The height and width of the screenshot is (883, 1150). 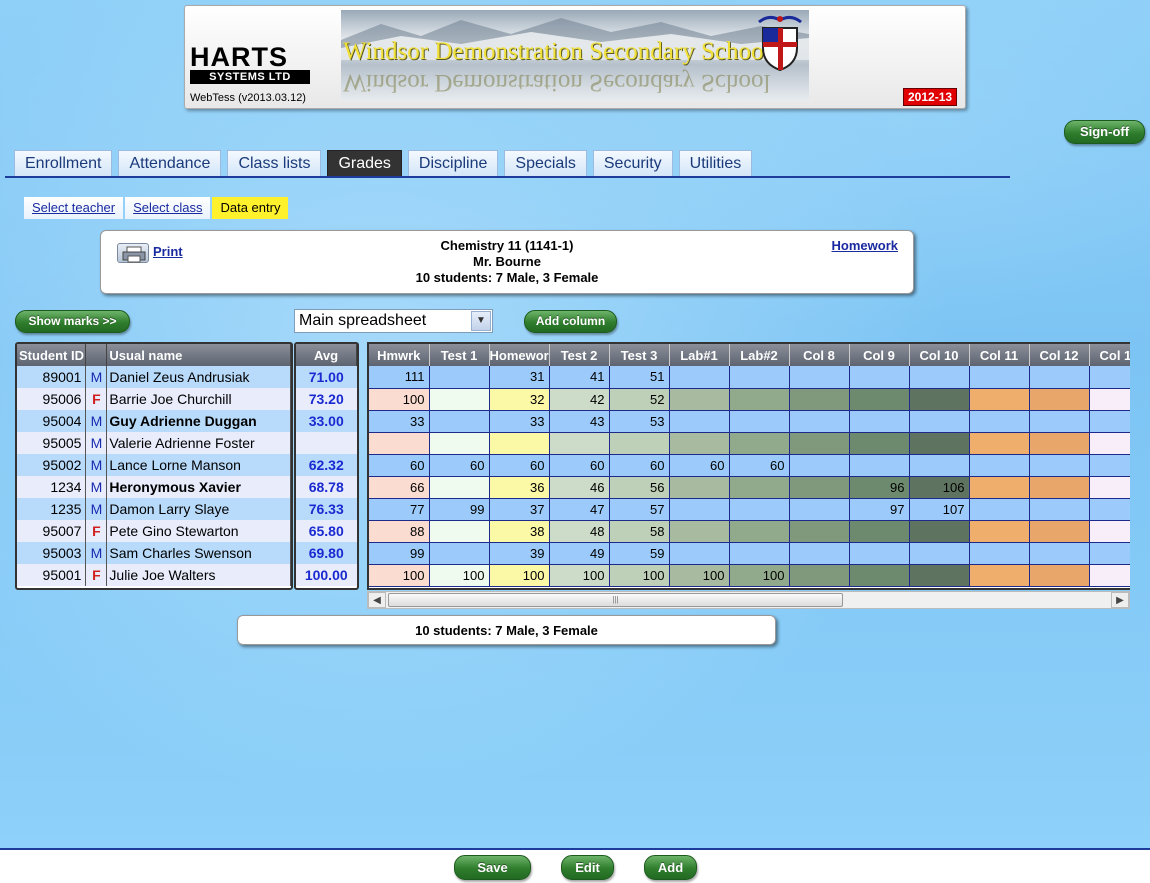 I want to click on add-column-button: Add column, so click(x=570, y=321).